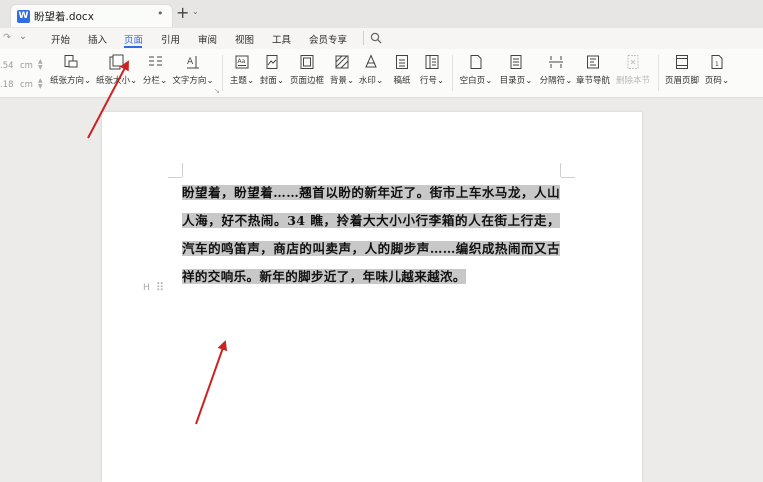  I want to click on columns-button: 分栏⌄, so click(155, 70).